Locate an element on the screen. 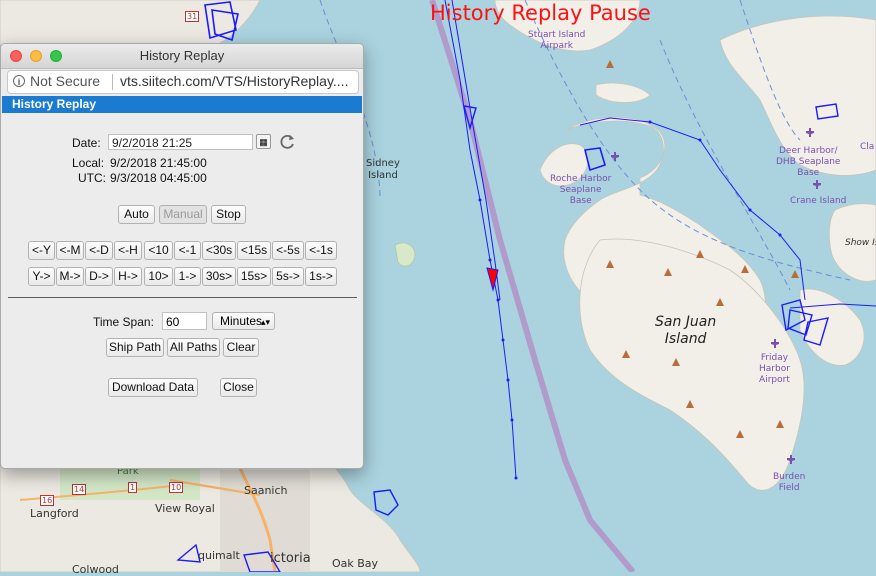  poi-deer-harbor: Deer Harbor/ DHB Seaplane Base is located at coordinates (808, 162).